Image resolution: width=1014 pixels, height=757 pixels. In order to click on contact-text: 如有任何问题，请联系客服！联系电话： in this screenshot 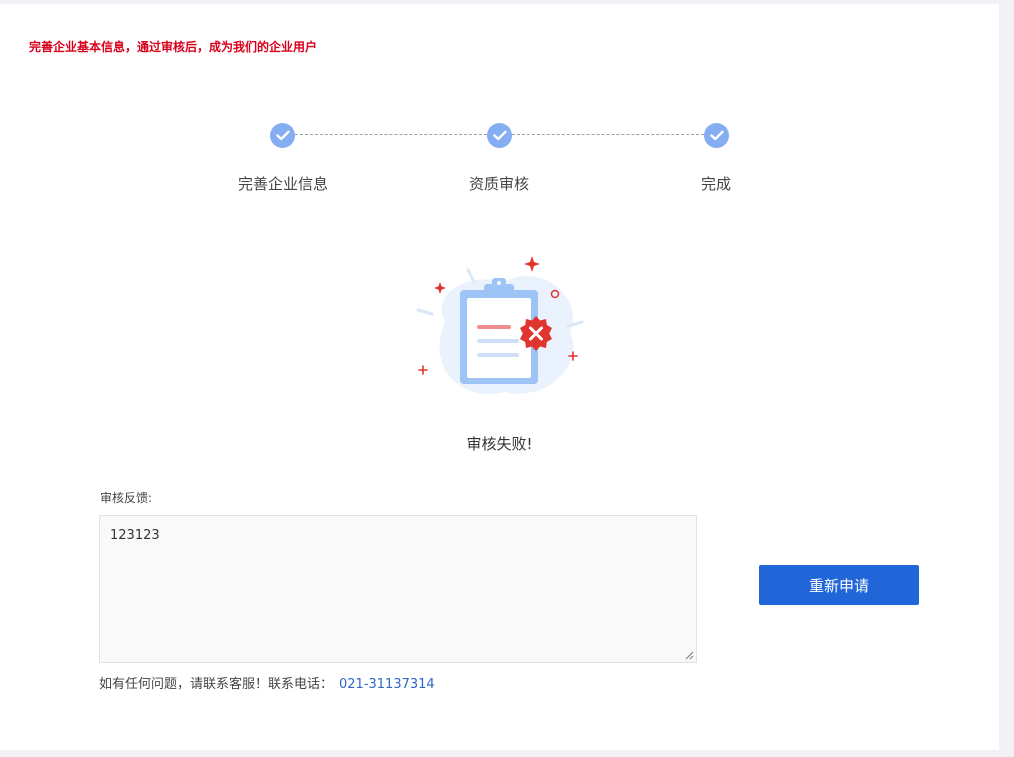, I will do `click(216, 684)`.